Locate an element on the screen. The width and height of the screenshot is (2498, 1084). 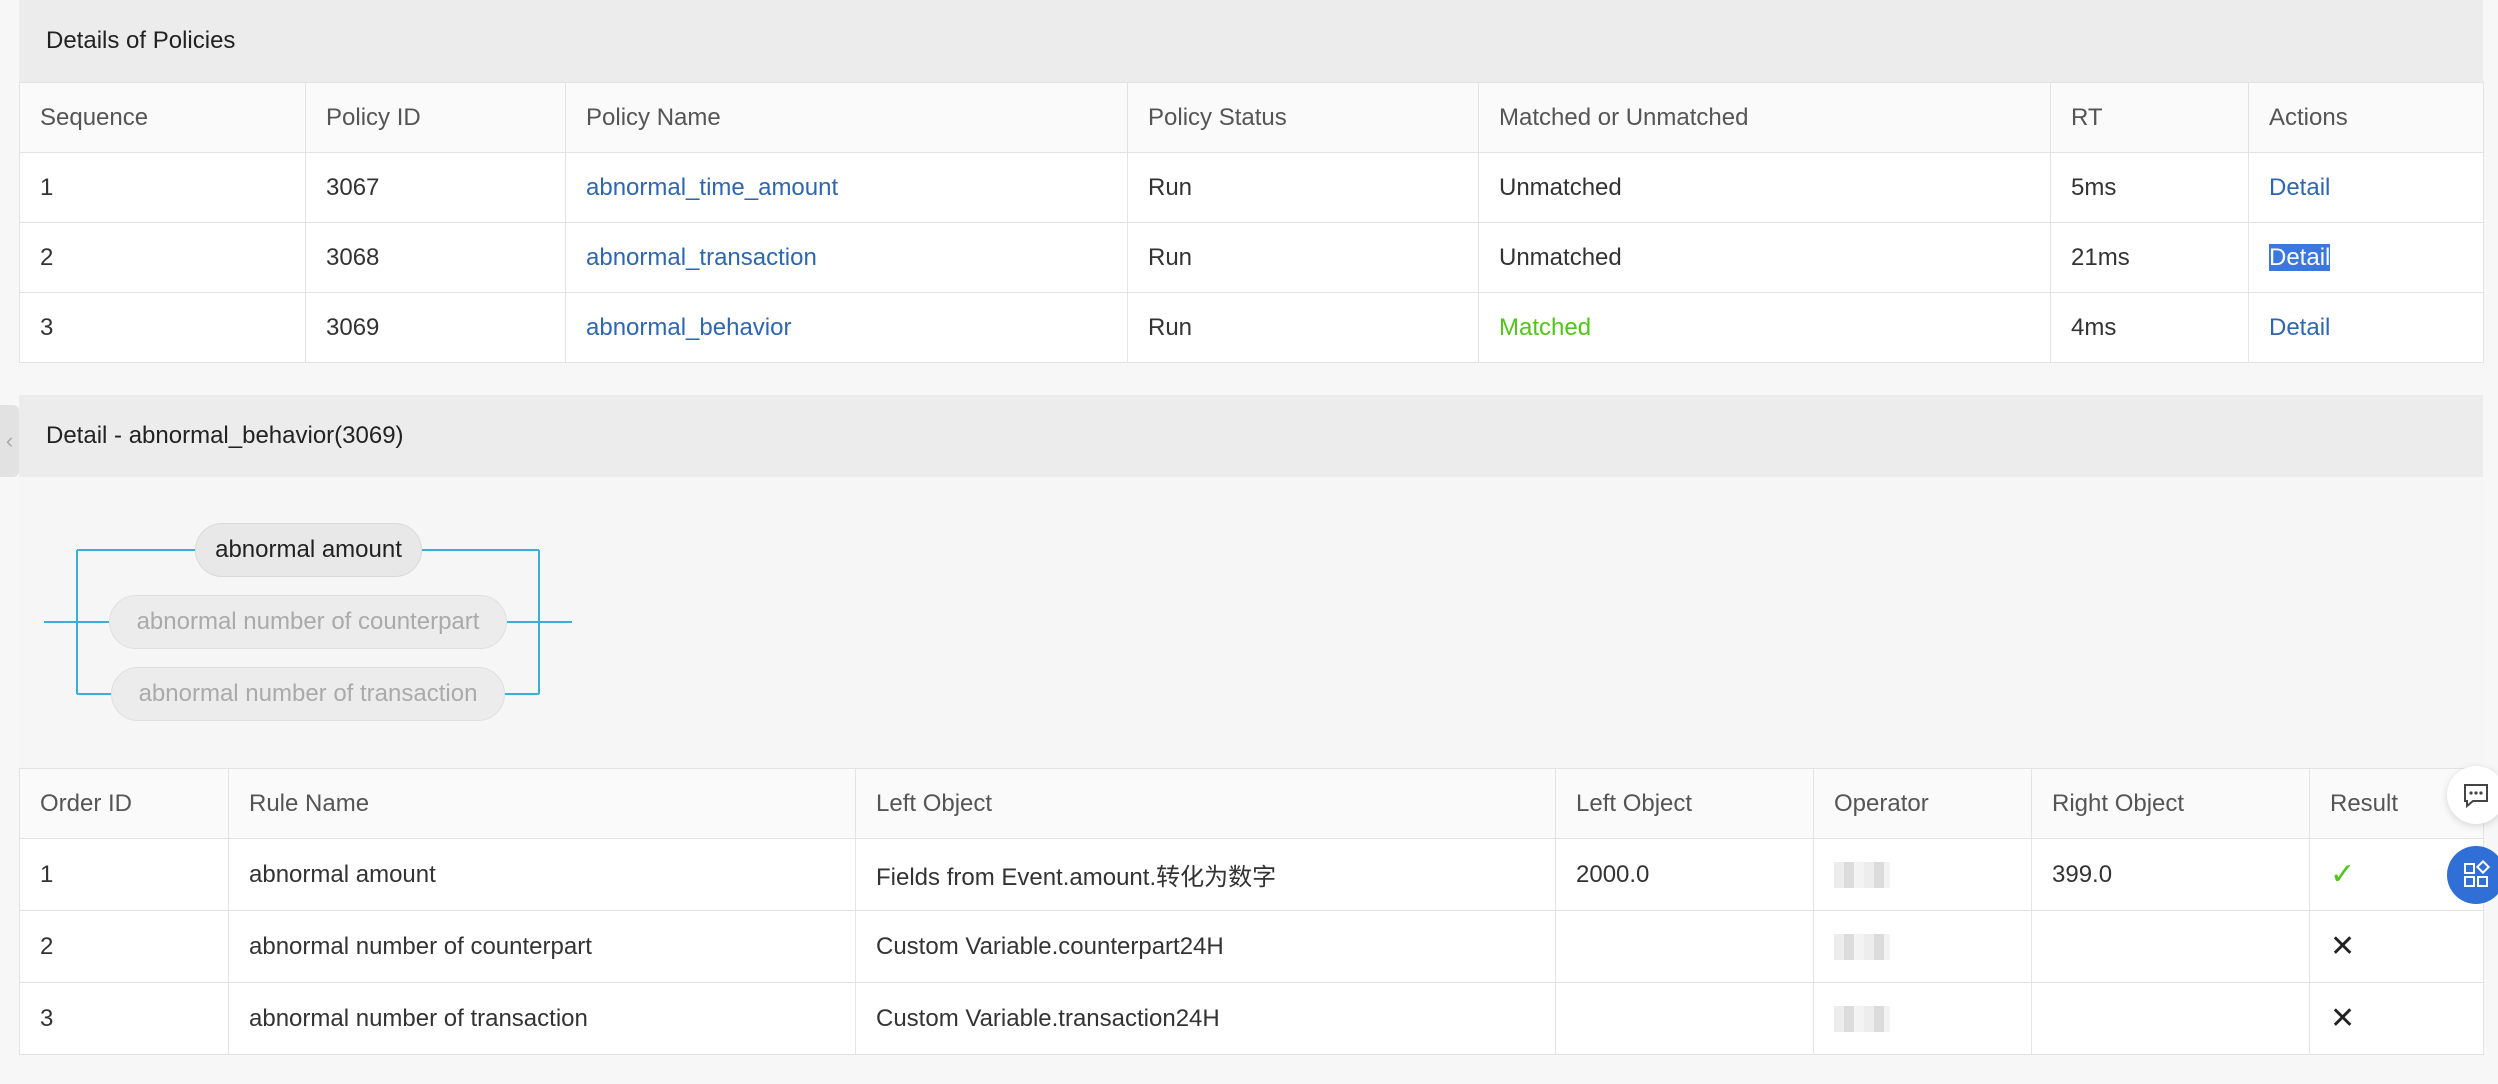
left-object-cell: Custom Variable.counterpart24H is located at coordinates (1205, 946).